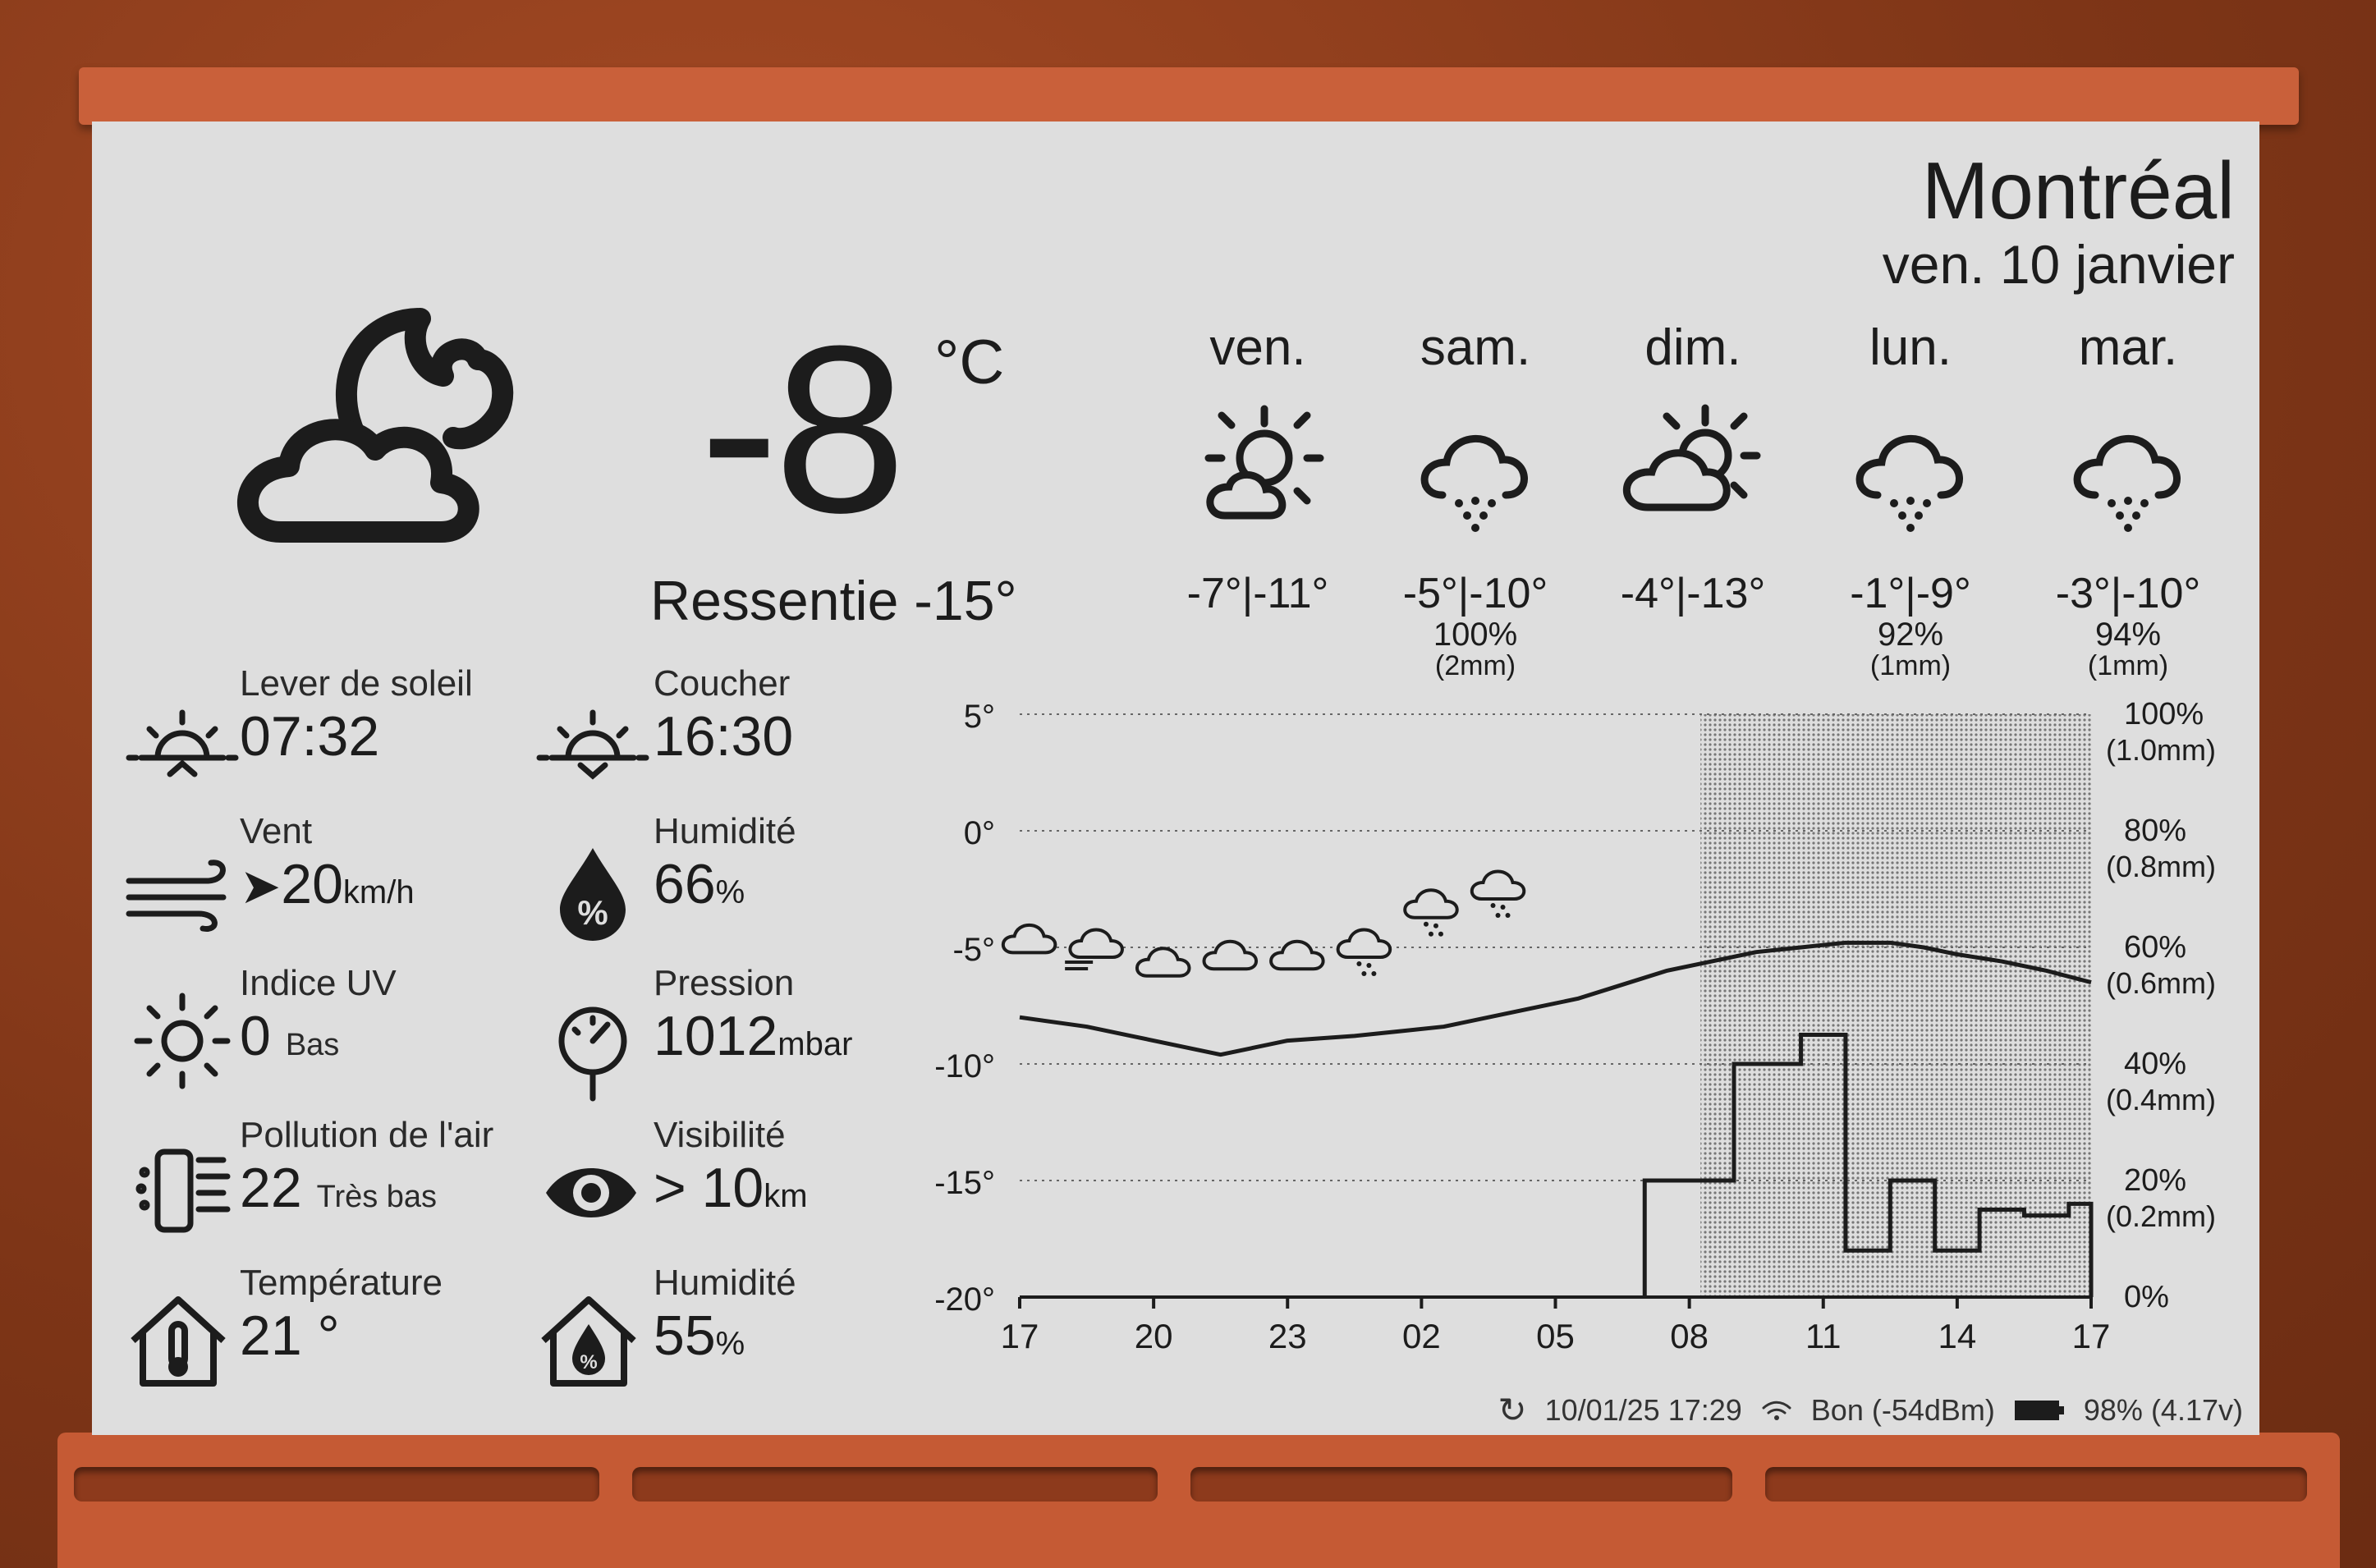  What do you see at coordinates (964, 1299) in the screenshot?
I see `y-tick-label: -20°` at bounding box center [964, 1299].